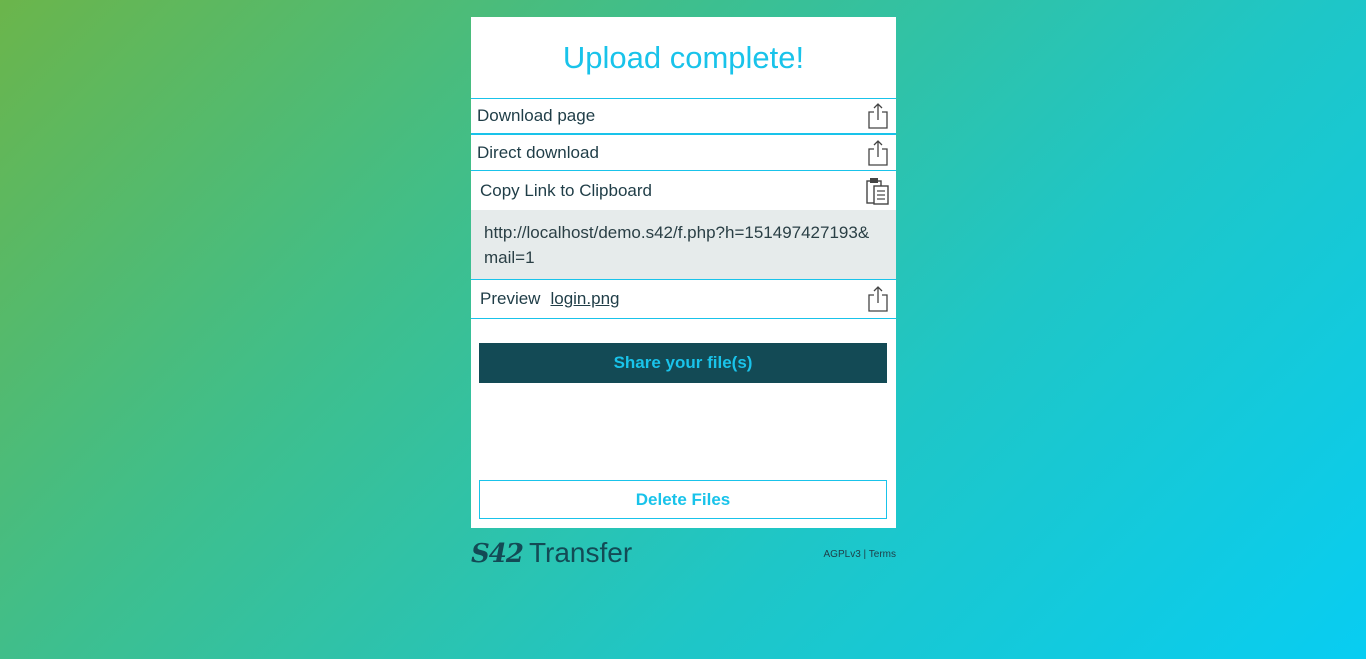 The width and height of the screenshot is (1366, 659). What do you see at coordinates (683, 363) in the screenshot?
I see `share-files-button: Share your file(s)` at bounding box center [683, 363].